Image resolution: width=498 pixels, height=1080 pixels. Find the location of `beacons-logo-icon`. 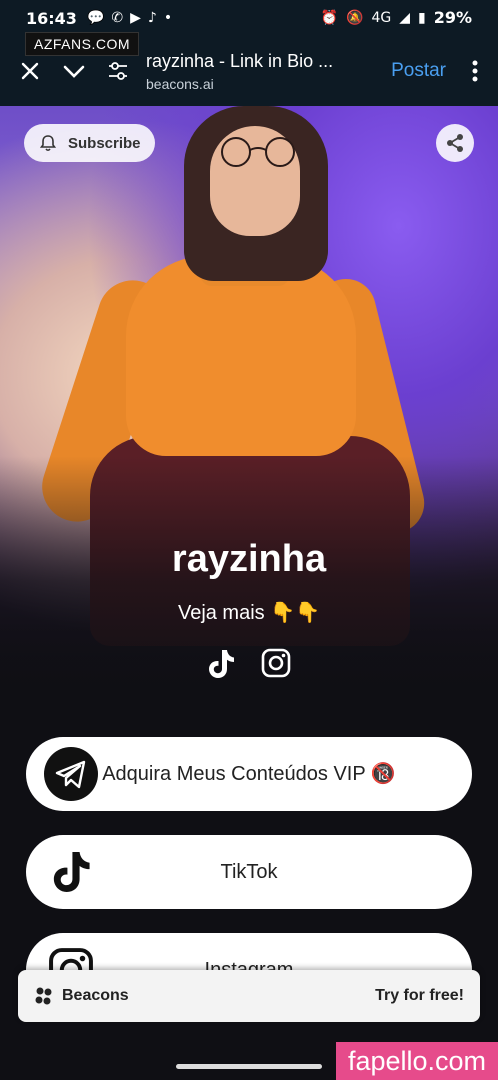

beacons-logo-icon is located at coordinates (44, 996).